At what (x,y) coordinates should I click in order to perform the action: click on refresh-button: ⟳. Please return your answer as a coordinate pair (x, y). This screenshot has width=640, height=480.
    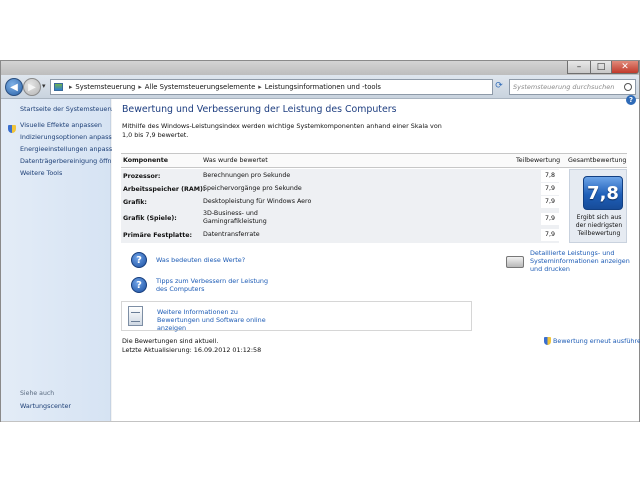
    Looking at the image, I should click on (499, 87).